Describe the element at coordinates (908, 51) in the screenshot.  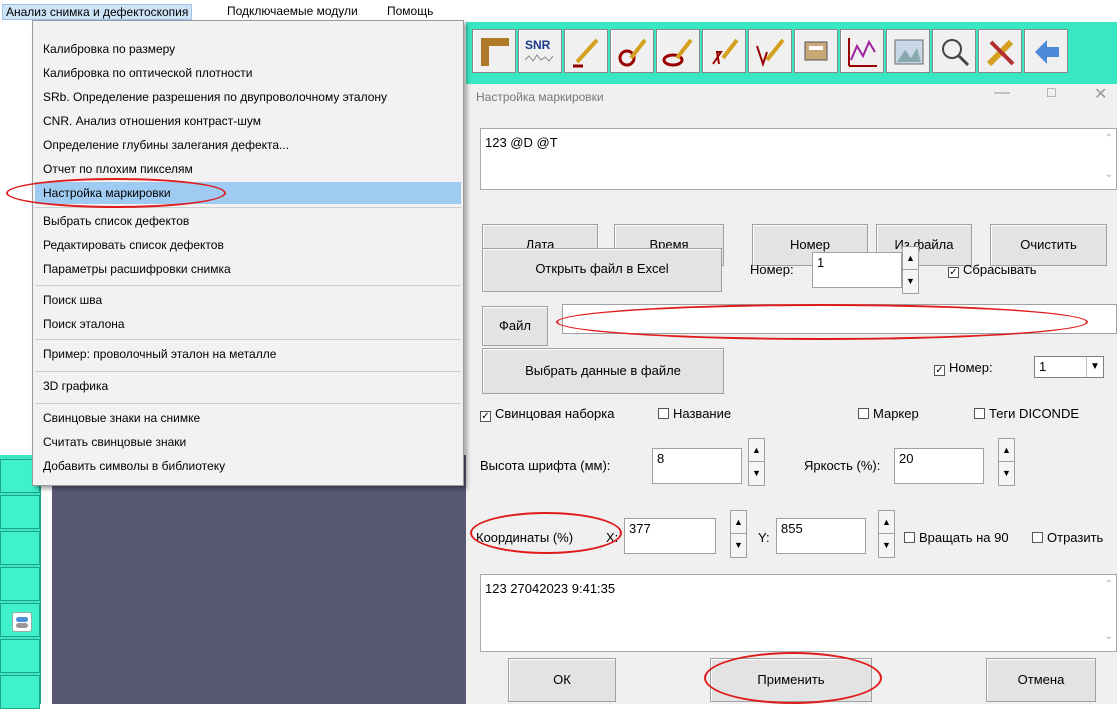
I see `image-icon` at that location.